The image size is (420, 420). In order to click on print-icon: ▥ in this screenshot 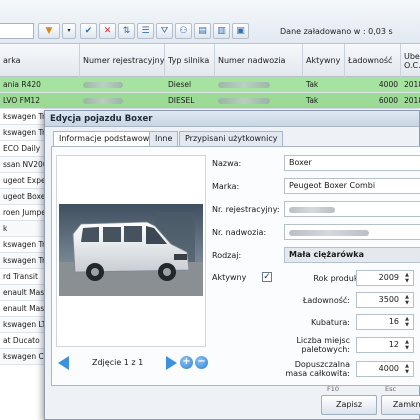, I will do `click(221, 30)`.